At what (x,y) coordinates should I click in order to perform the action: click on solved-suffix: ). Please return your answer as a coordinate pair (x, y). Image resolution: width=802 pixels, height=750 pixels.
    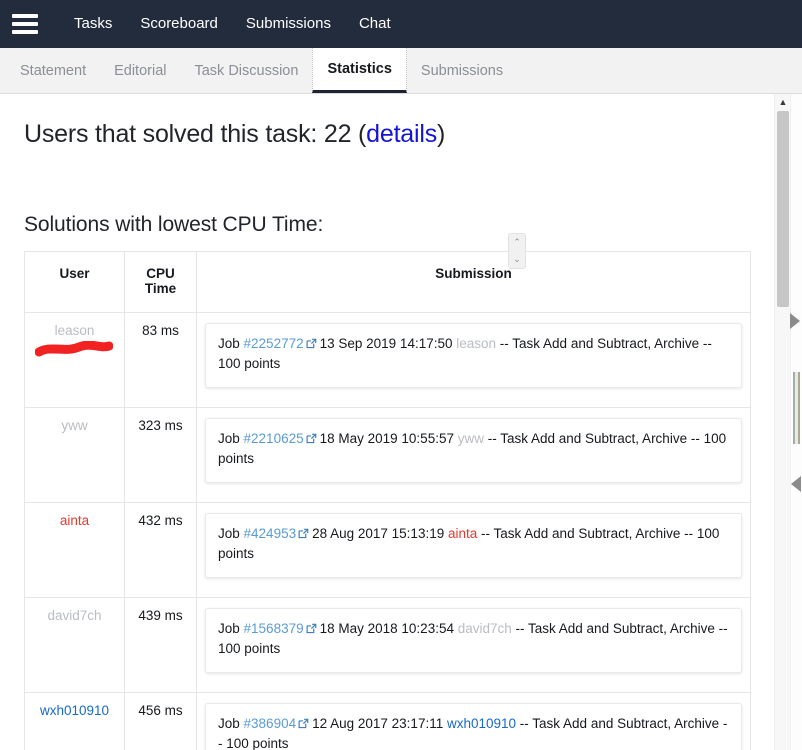
    Looking at the image, I should click on (441, 134).